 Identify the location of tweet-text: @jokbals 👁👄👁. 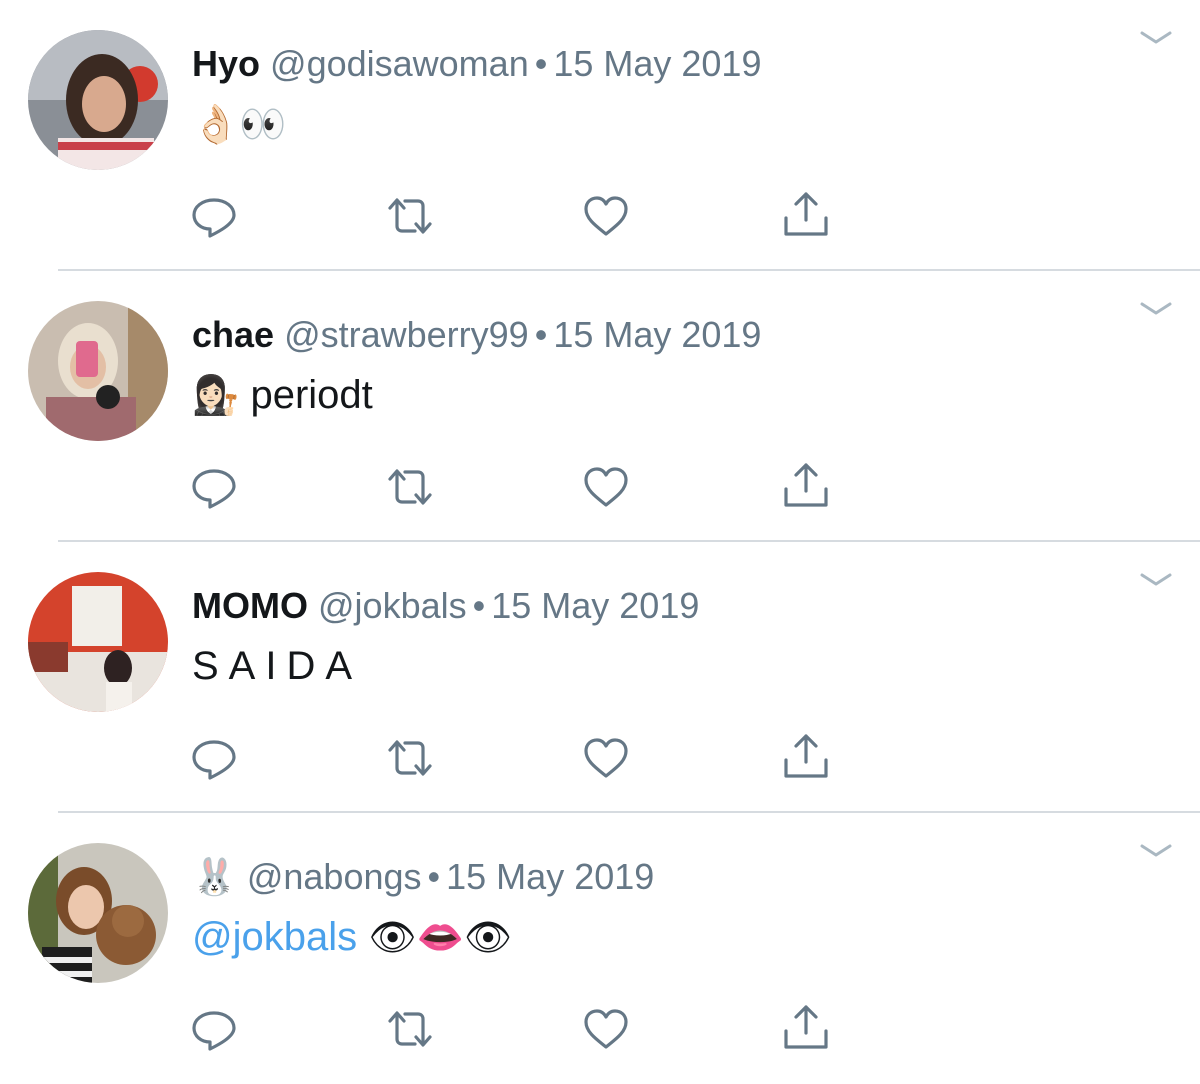
(352, 937).